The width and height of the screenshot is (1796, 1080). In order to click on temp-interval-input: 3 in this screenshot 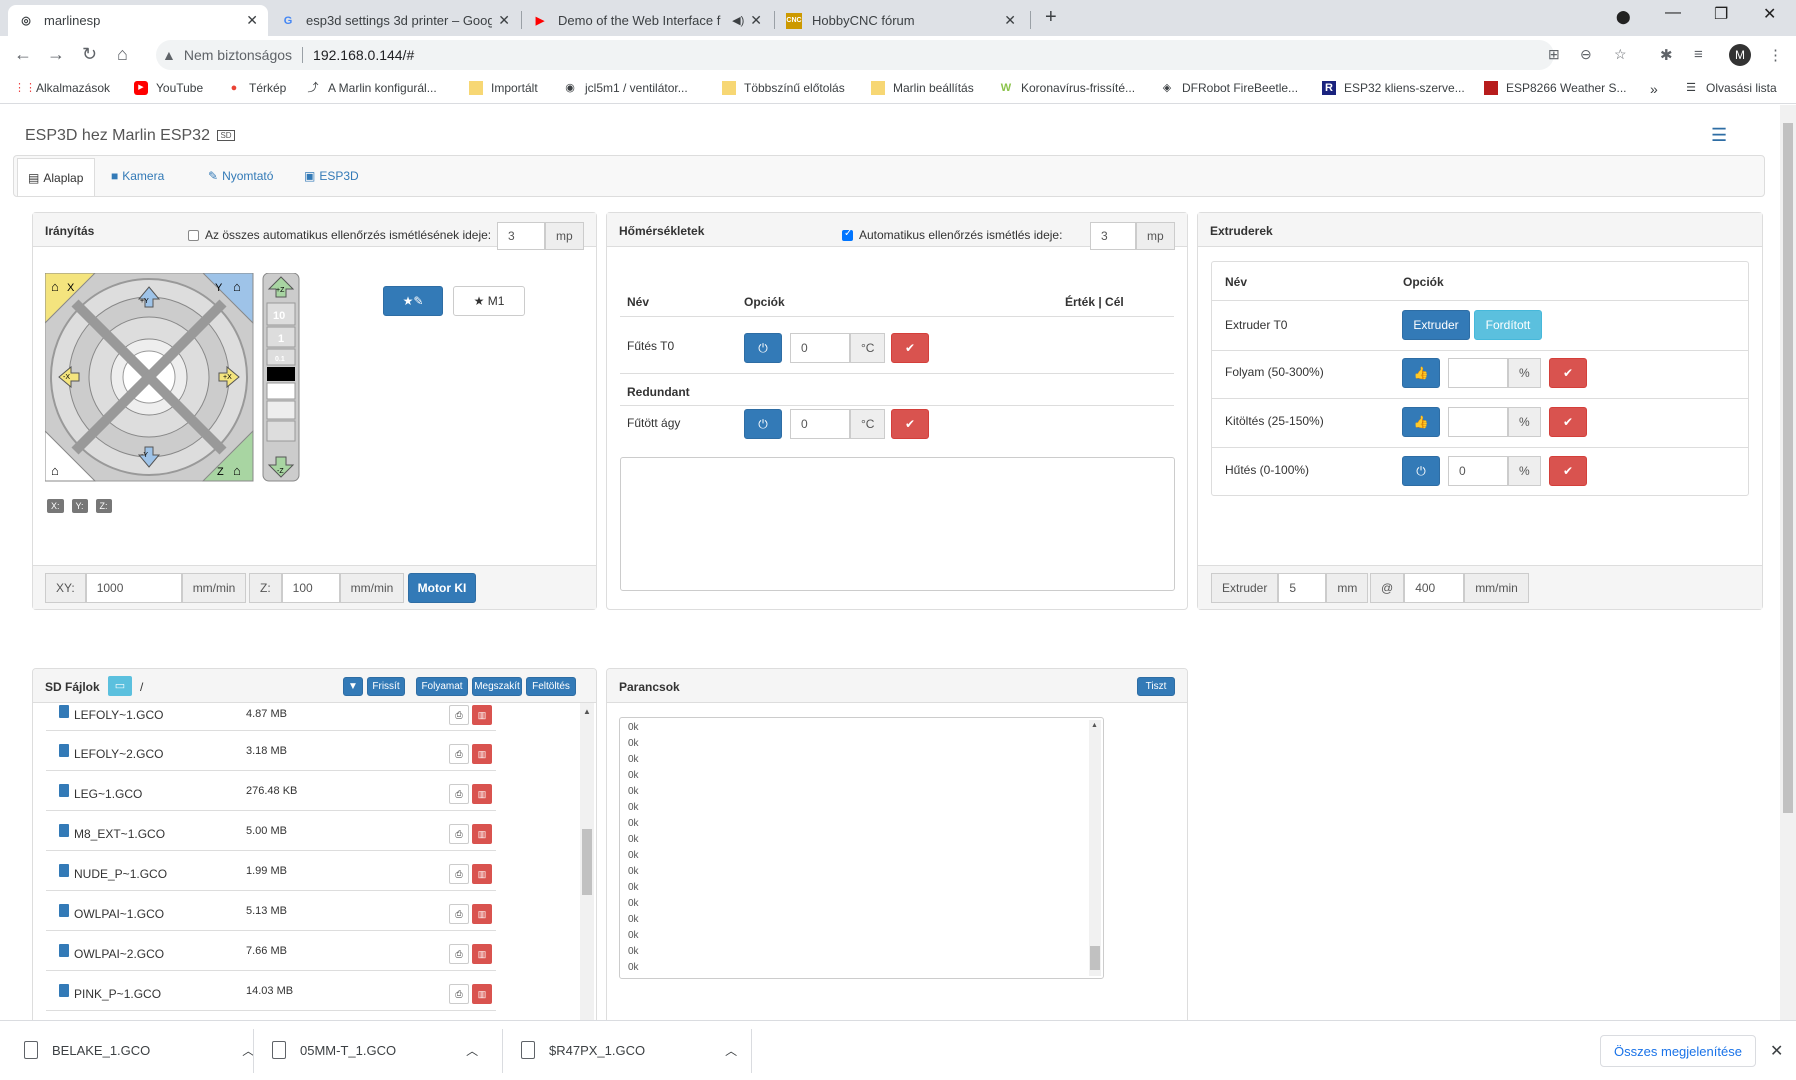, I will do `click(1113, 236)`.